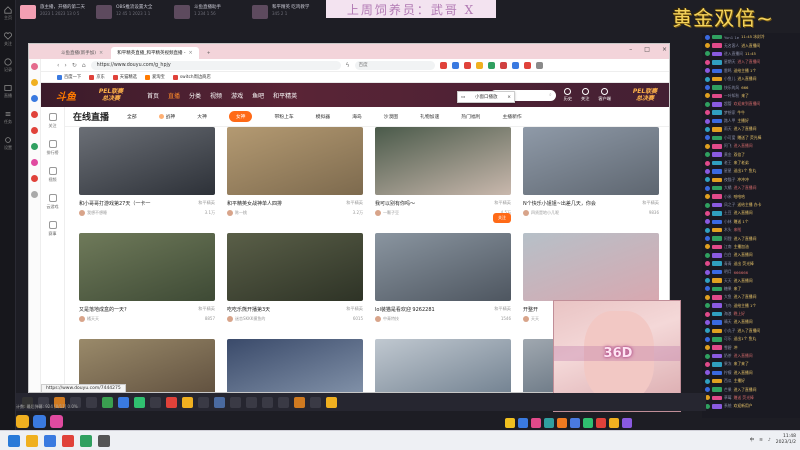  I want to click on category-carry: 带粉上车, so click(283, 116).